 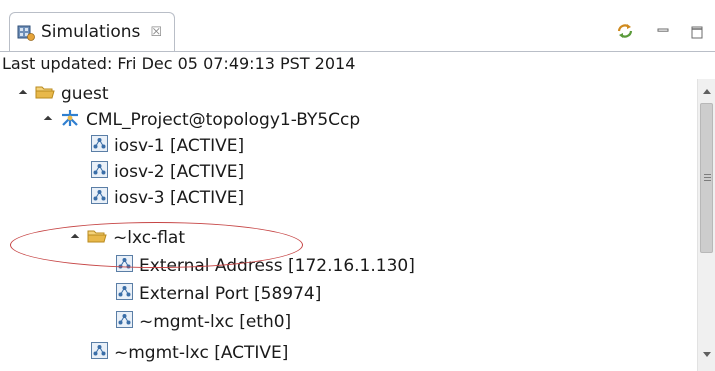 I want to click on scrollbar-thumb, so click(x=706, y=178).